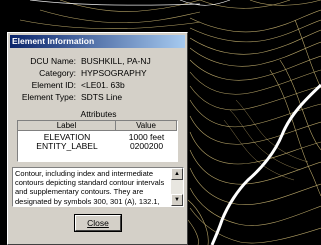 The width and height of the screenshot is (321, 245). I want to click on field-element-type: Element Type: SDTS Line, so click(98, 97).